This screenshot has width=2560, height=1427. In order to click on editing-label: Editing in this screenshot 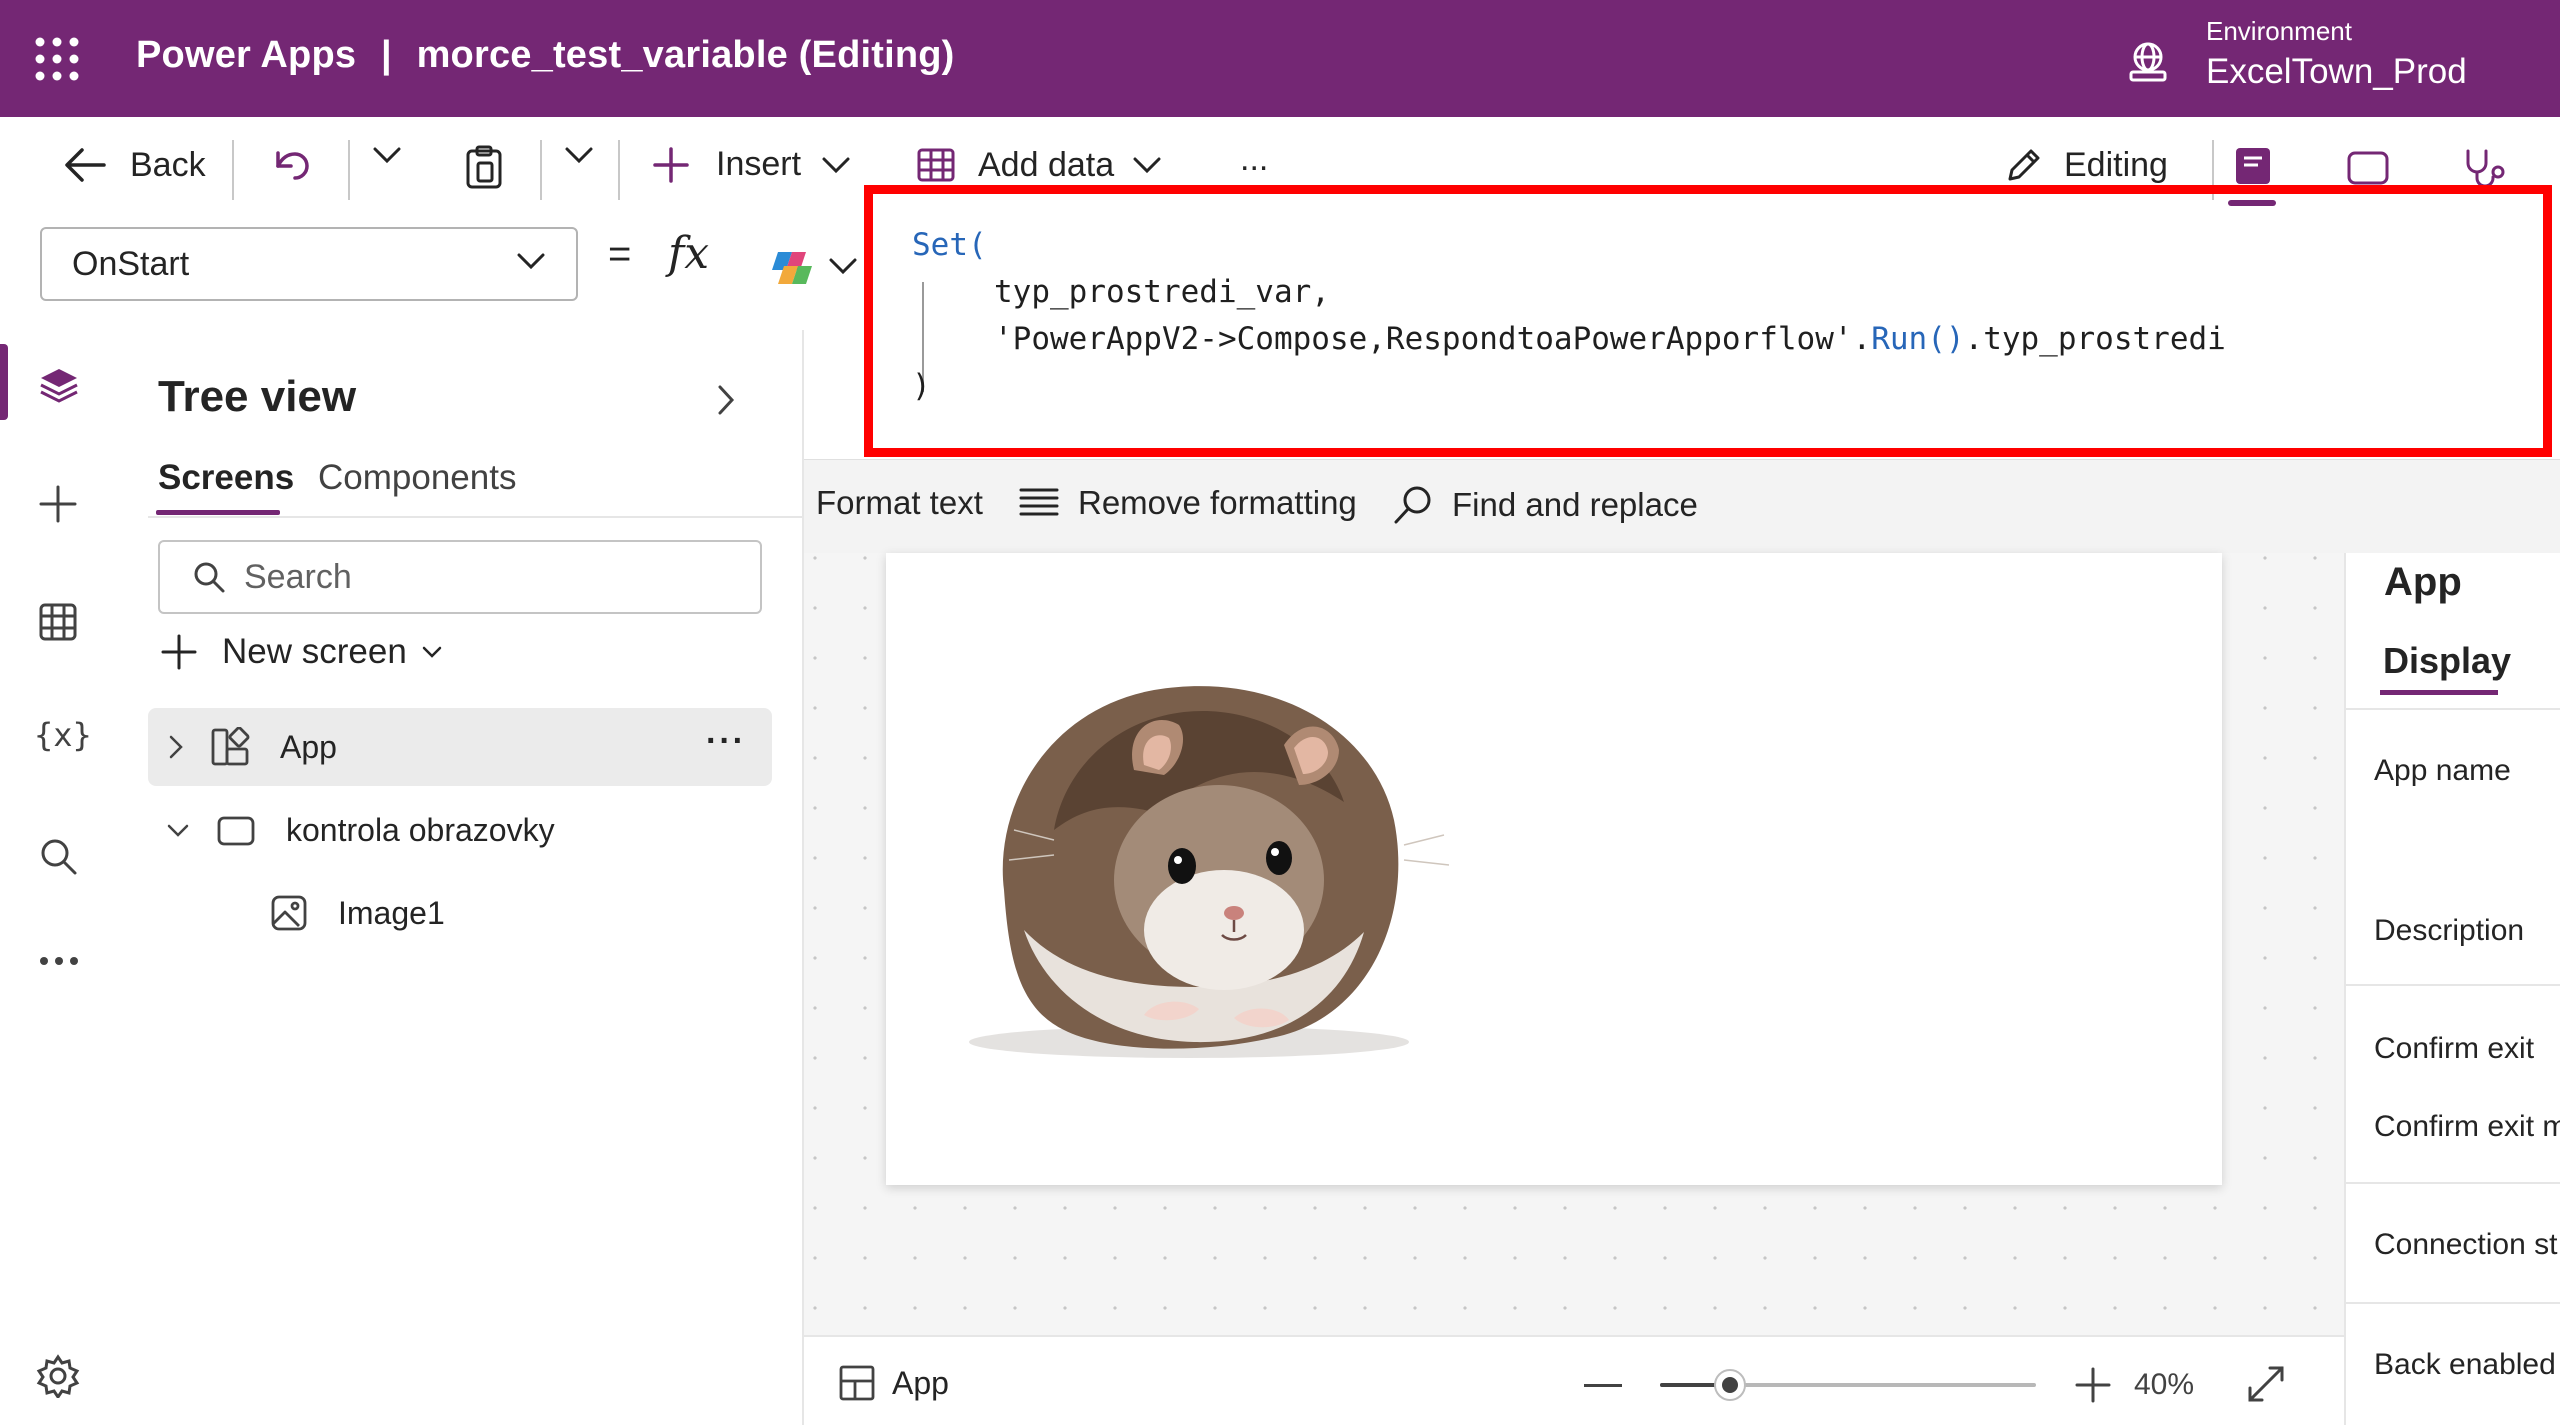, I will do `click(2116, 164)`.